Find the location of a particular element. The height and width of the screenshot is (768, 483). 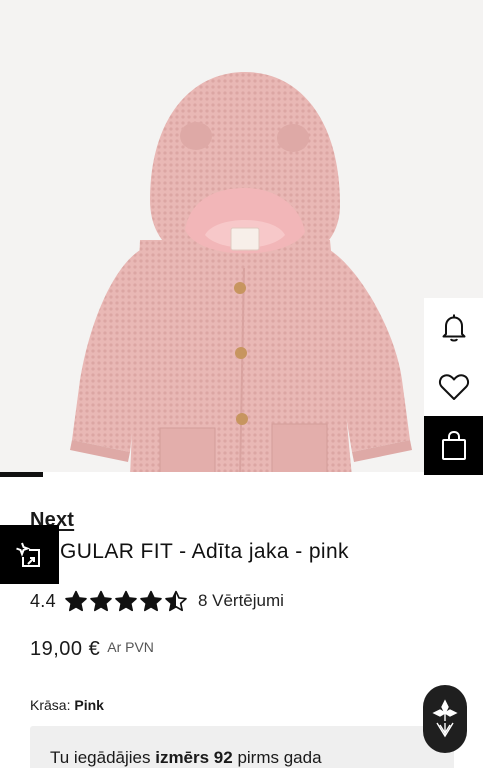

star-half-icon is located at coordinates (176, 601).